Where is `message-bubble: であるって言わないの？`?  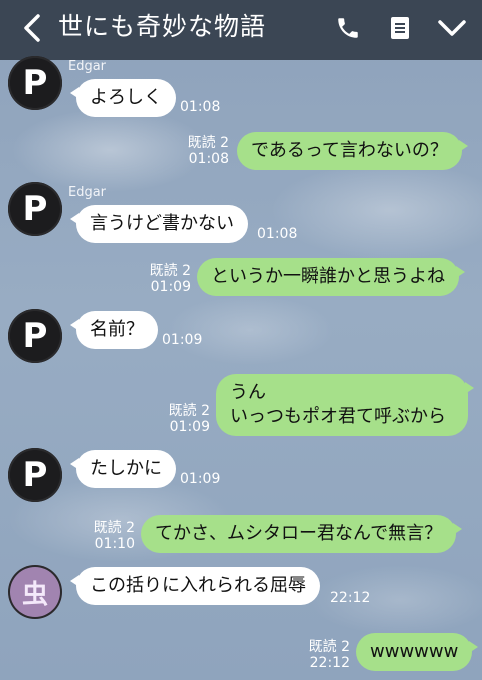
message-bubble: であるって言わないの？ is located at coordinates (352, 151).